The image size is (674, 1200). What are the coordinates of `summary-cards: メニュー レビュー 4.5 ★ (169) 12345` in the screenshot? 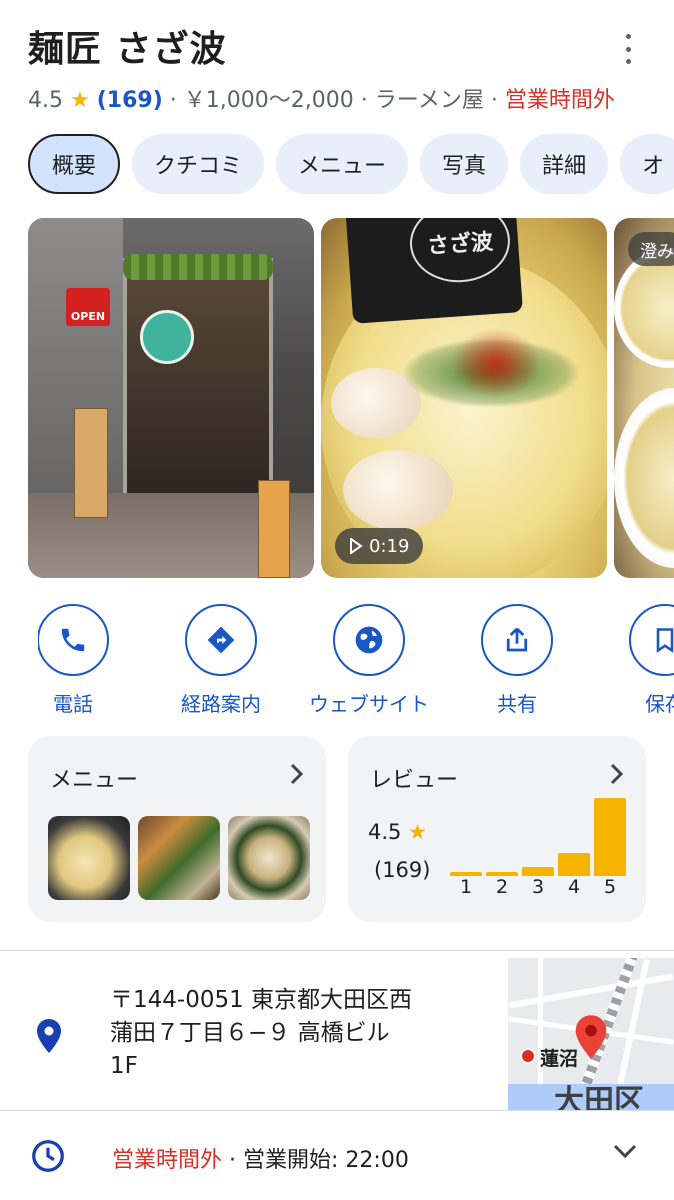 It's located at (351, 829).